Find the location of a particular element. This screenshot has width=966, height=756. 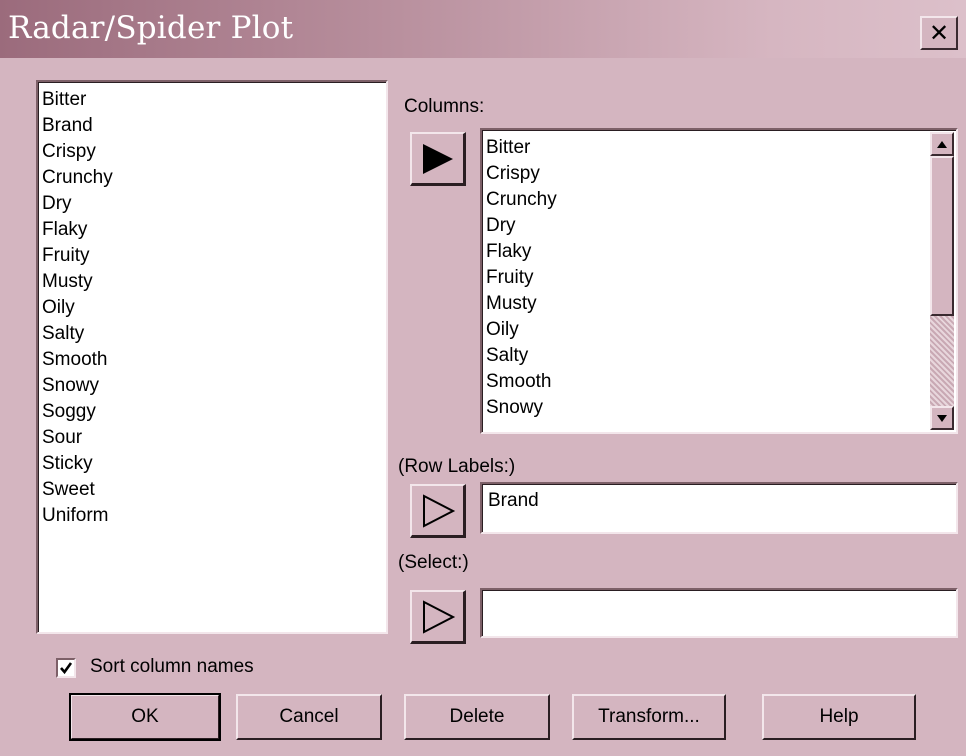

sort-checkbox is located at coordinates (66, 668).